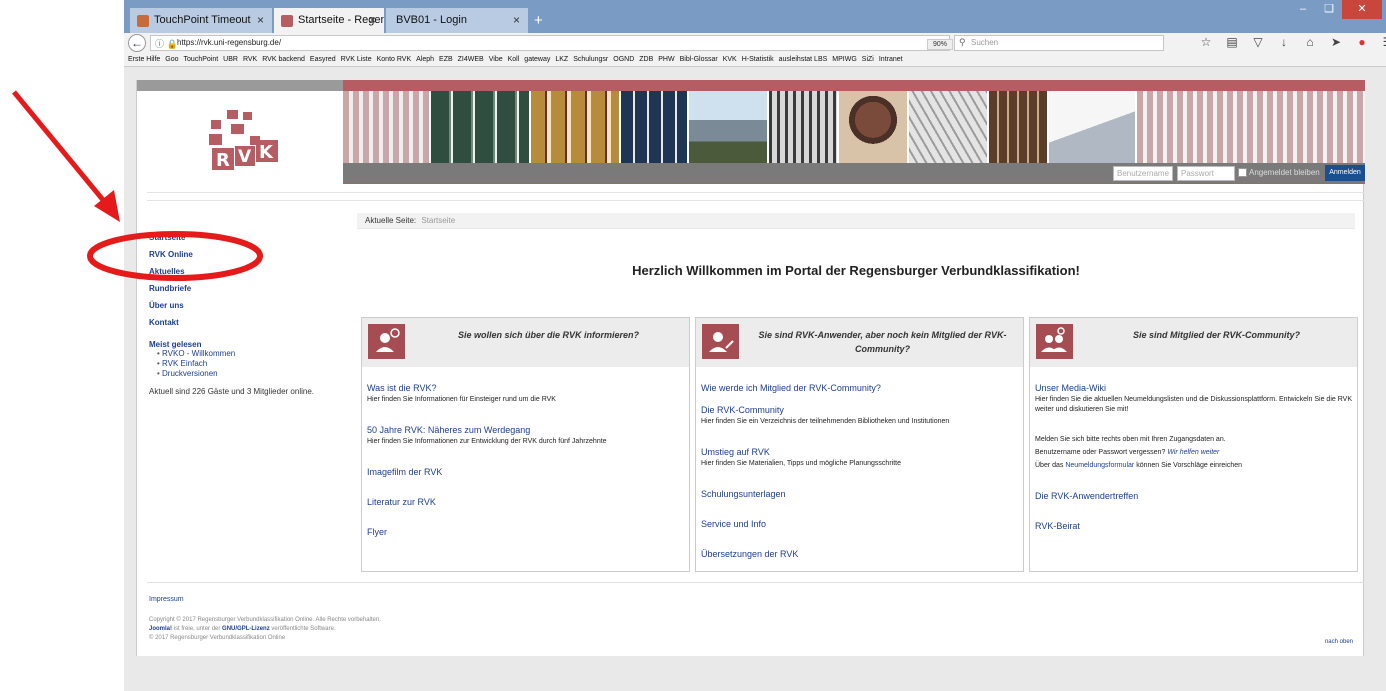 The image size is (1386, 691). Describe the element at coordinates (1206, 173) in the screenshot. I see `password-input: Passwort` at that location.